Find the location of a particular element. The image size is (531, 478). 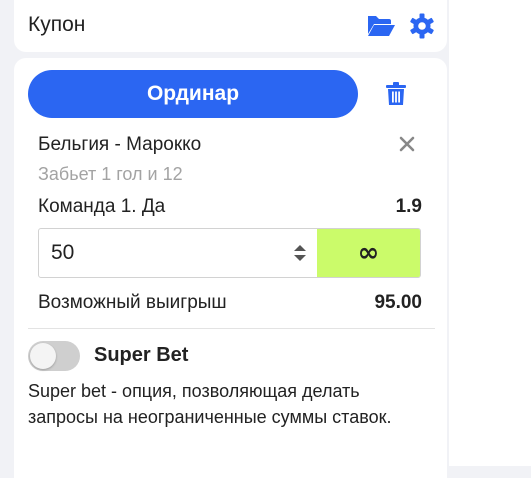

toggle-knob is located at coordinates (43, 356).